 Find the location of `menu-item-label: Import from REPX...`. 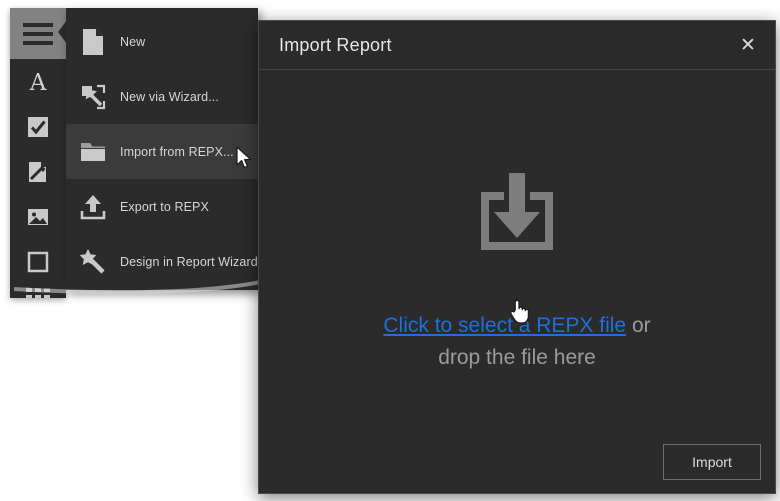

menu-item-label: Import from REPX... is located at coordinates (177, 151).